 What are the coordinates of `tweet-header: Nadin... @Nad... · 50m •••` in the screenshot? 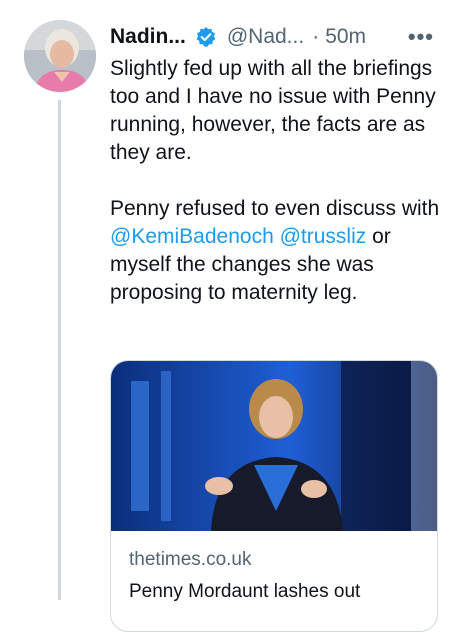 It's located at (272, 37).